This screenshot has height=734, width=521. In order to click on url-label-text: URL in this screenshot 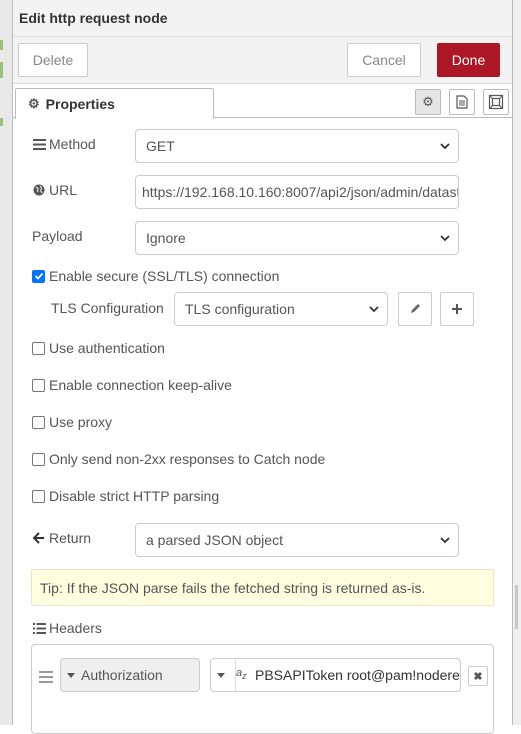, I will do `click(63, 190)`.